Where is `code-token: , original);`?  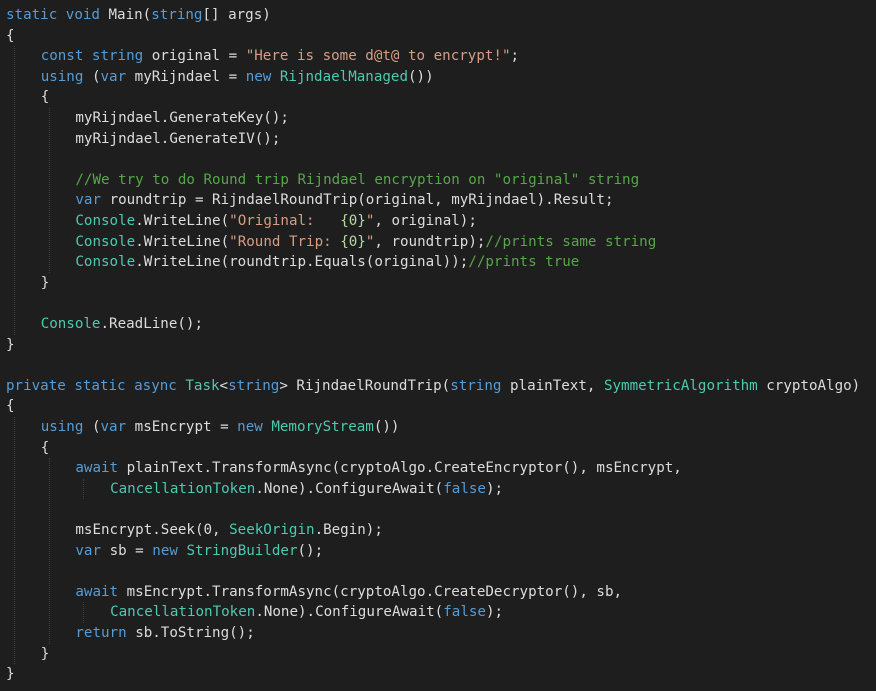 code-token: , original); is located at coordinates (425, 221).